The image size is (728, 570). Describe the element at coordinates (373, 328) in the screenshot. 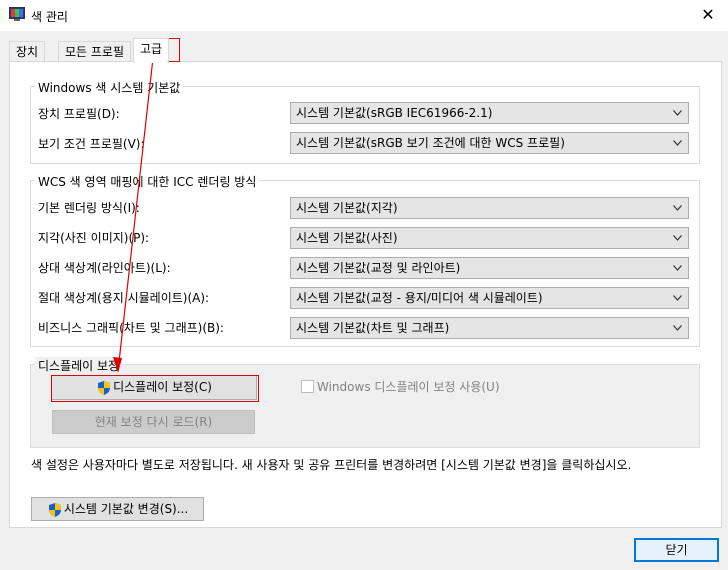

I see `business-graphics-value: 시스템 기본값(차트 및 그래프)` at that location.